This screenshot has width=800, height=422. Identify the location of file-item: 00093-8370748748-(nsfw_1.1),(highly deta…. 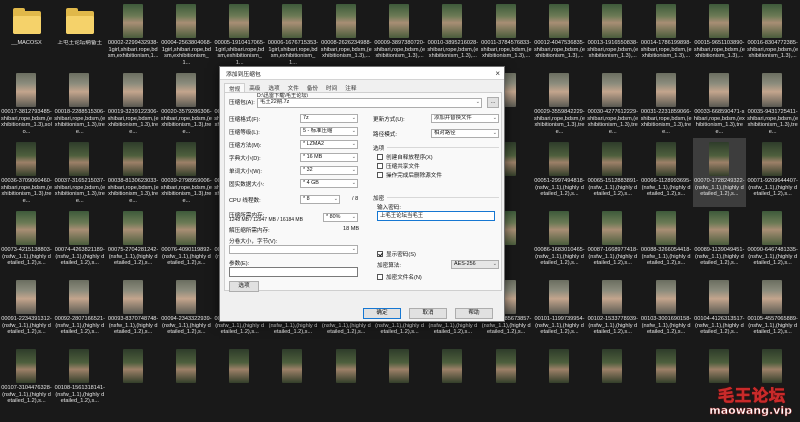
(133, 310).